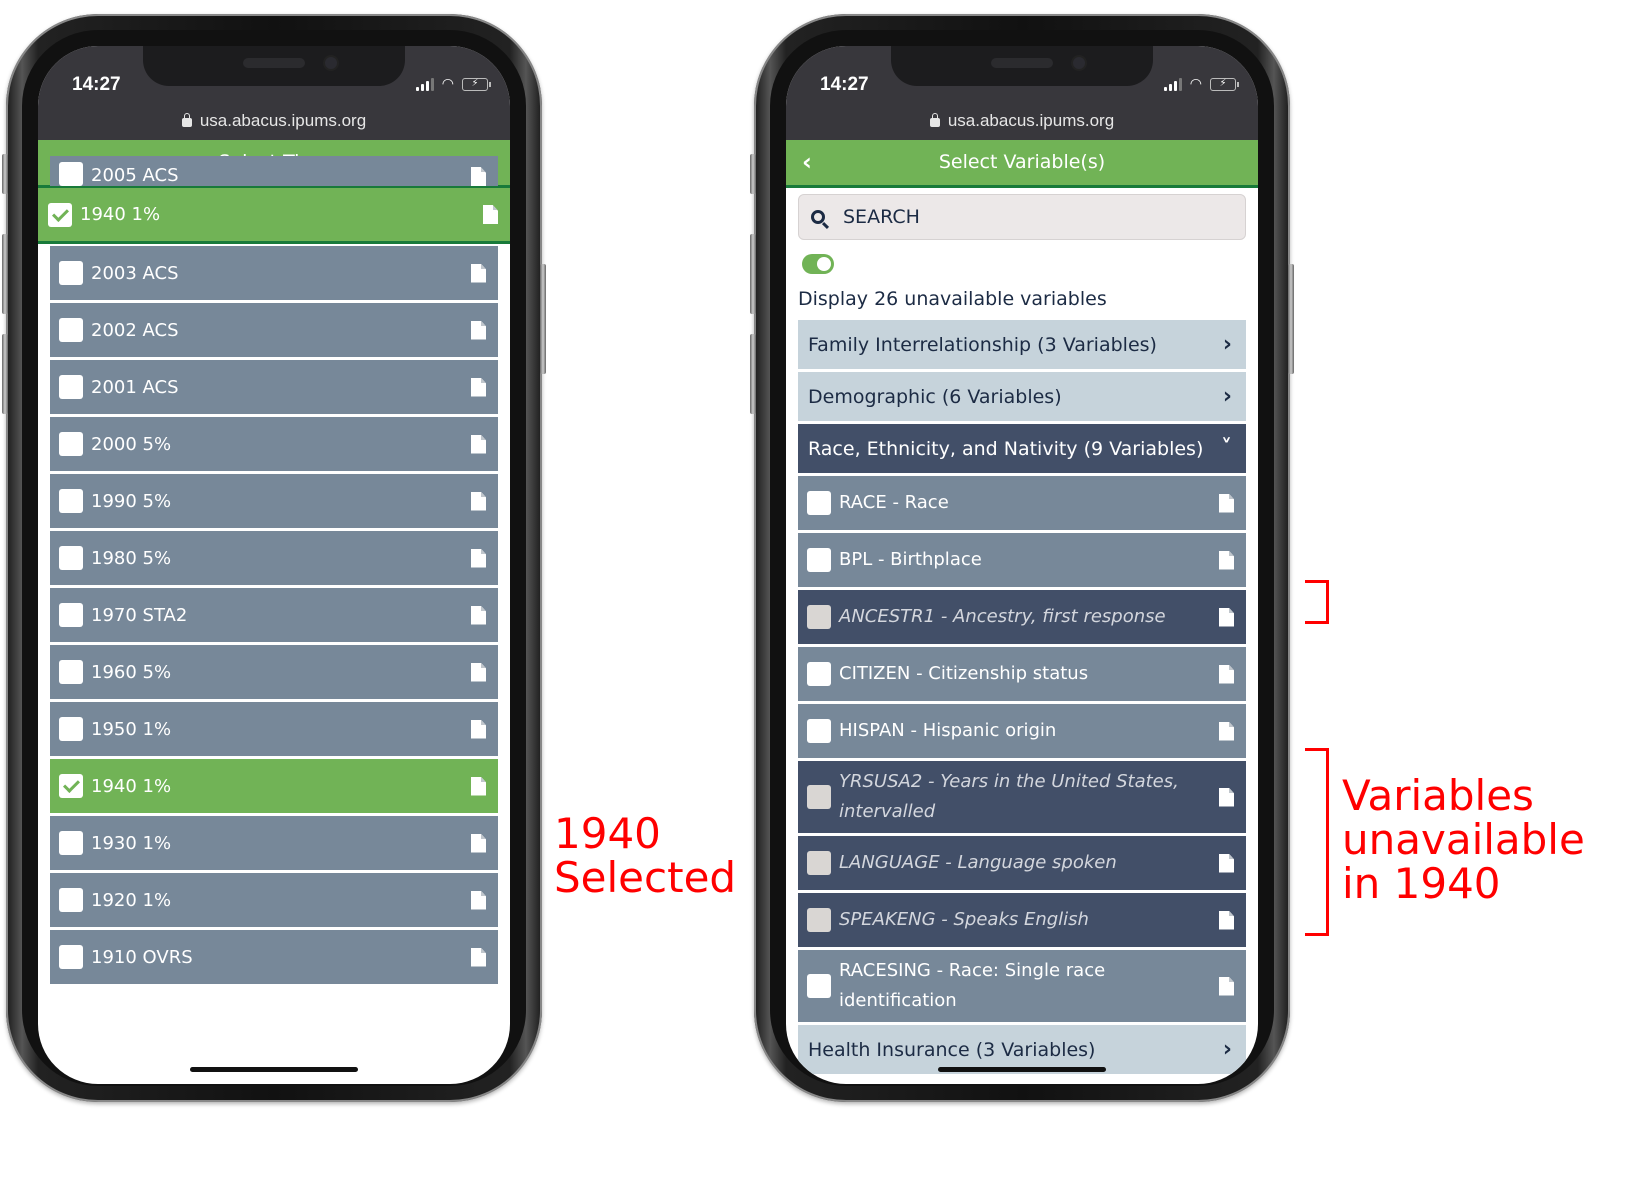  Describe the element at coordinates (131, 672) in the screenshot. I see `sample-label: 1960 5%` at that location.